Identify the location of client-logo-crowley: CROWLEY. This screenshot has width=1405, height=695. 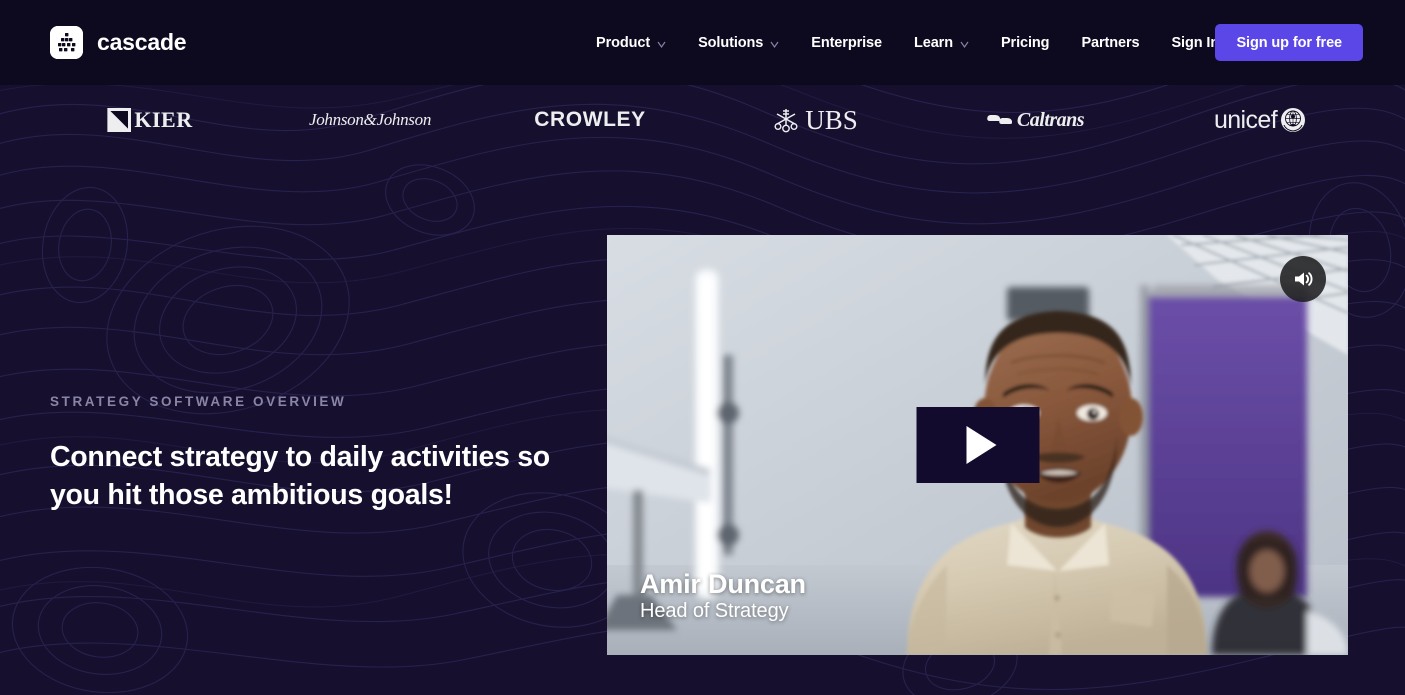
(590, 119).